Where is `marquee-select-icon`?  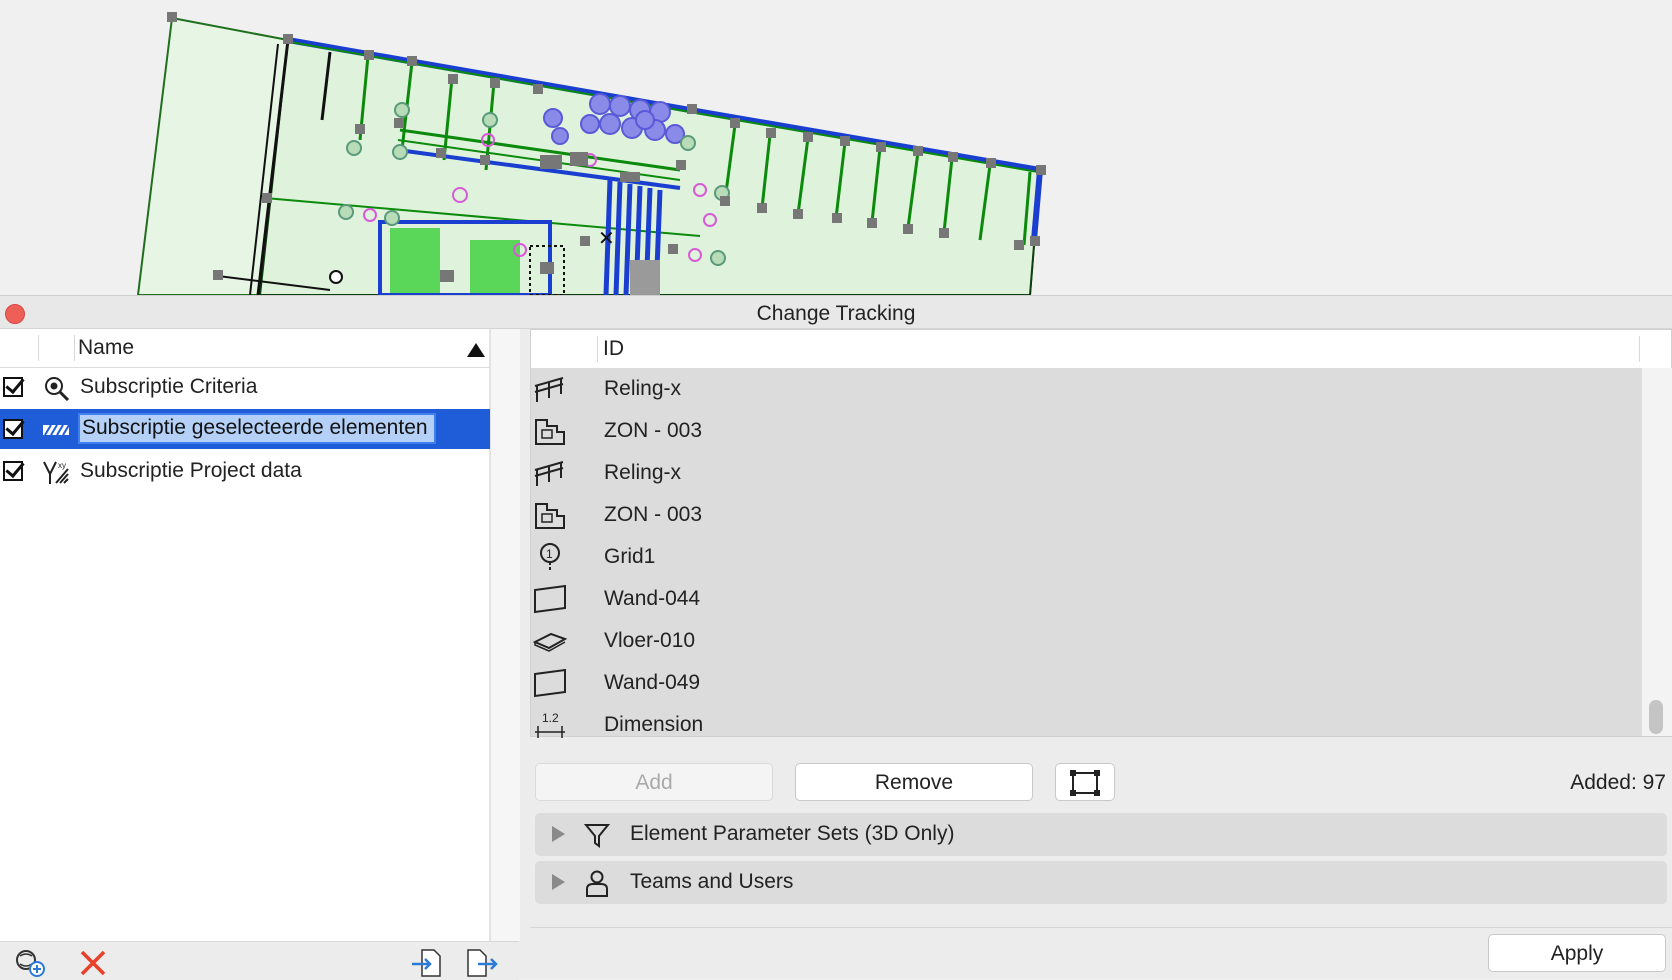 marquee-select-icon is located at coordinates (1085, 783).